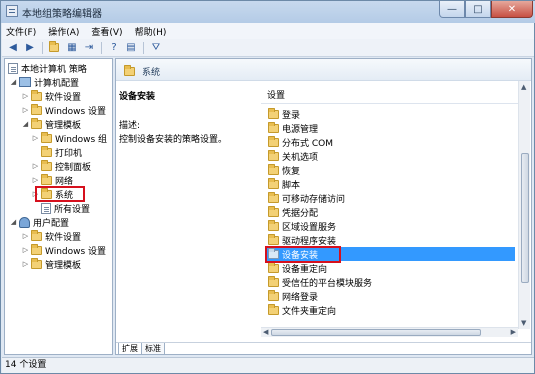 The width and height of the screenshot is (535, 374). I want to click on tree-item-windows-settings: ▷ Windows 设置, so click(64, 110).